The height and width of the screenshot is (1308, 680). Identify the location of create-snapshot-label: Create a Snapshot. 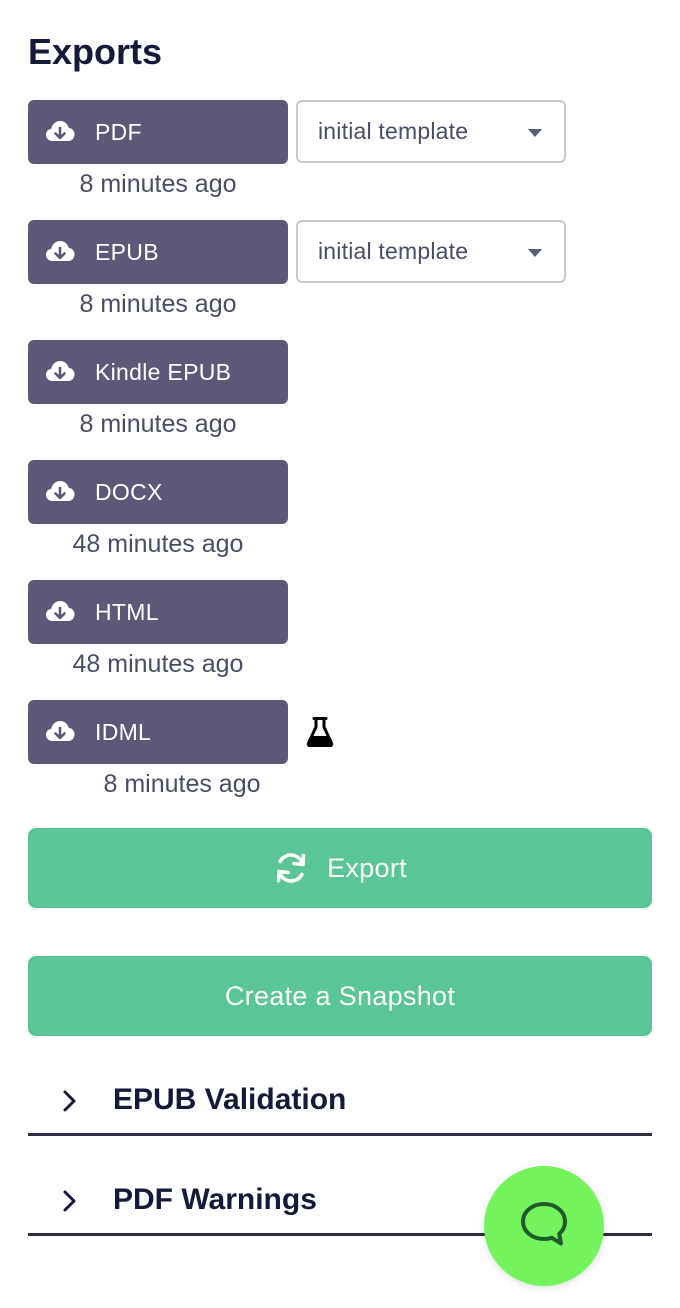
(340, 995).